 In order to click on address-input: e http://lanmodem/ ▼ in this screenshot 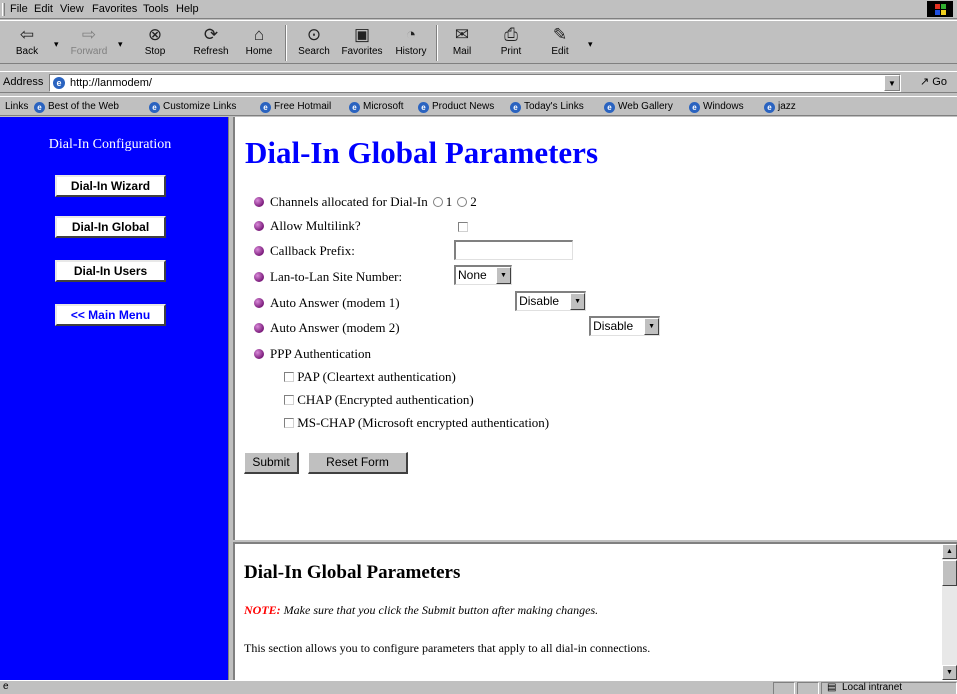, I will do `click(475, 83)`.